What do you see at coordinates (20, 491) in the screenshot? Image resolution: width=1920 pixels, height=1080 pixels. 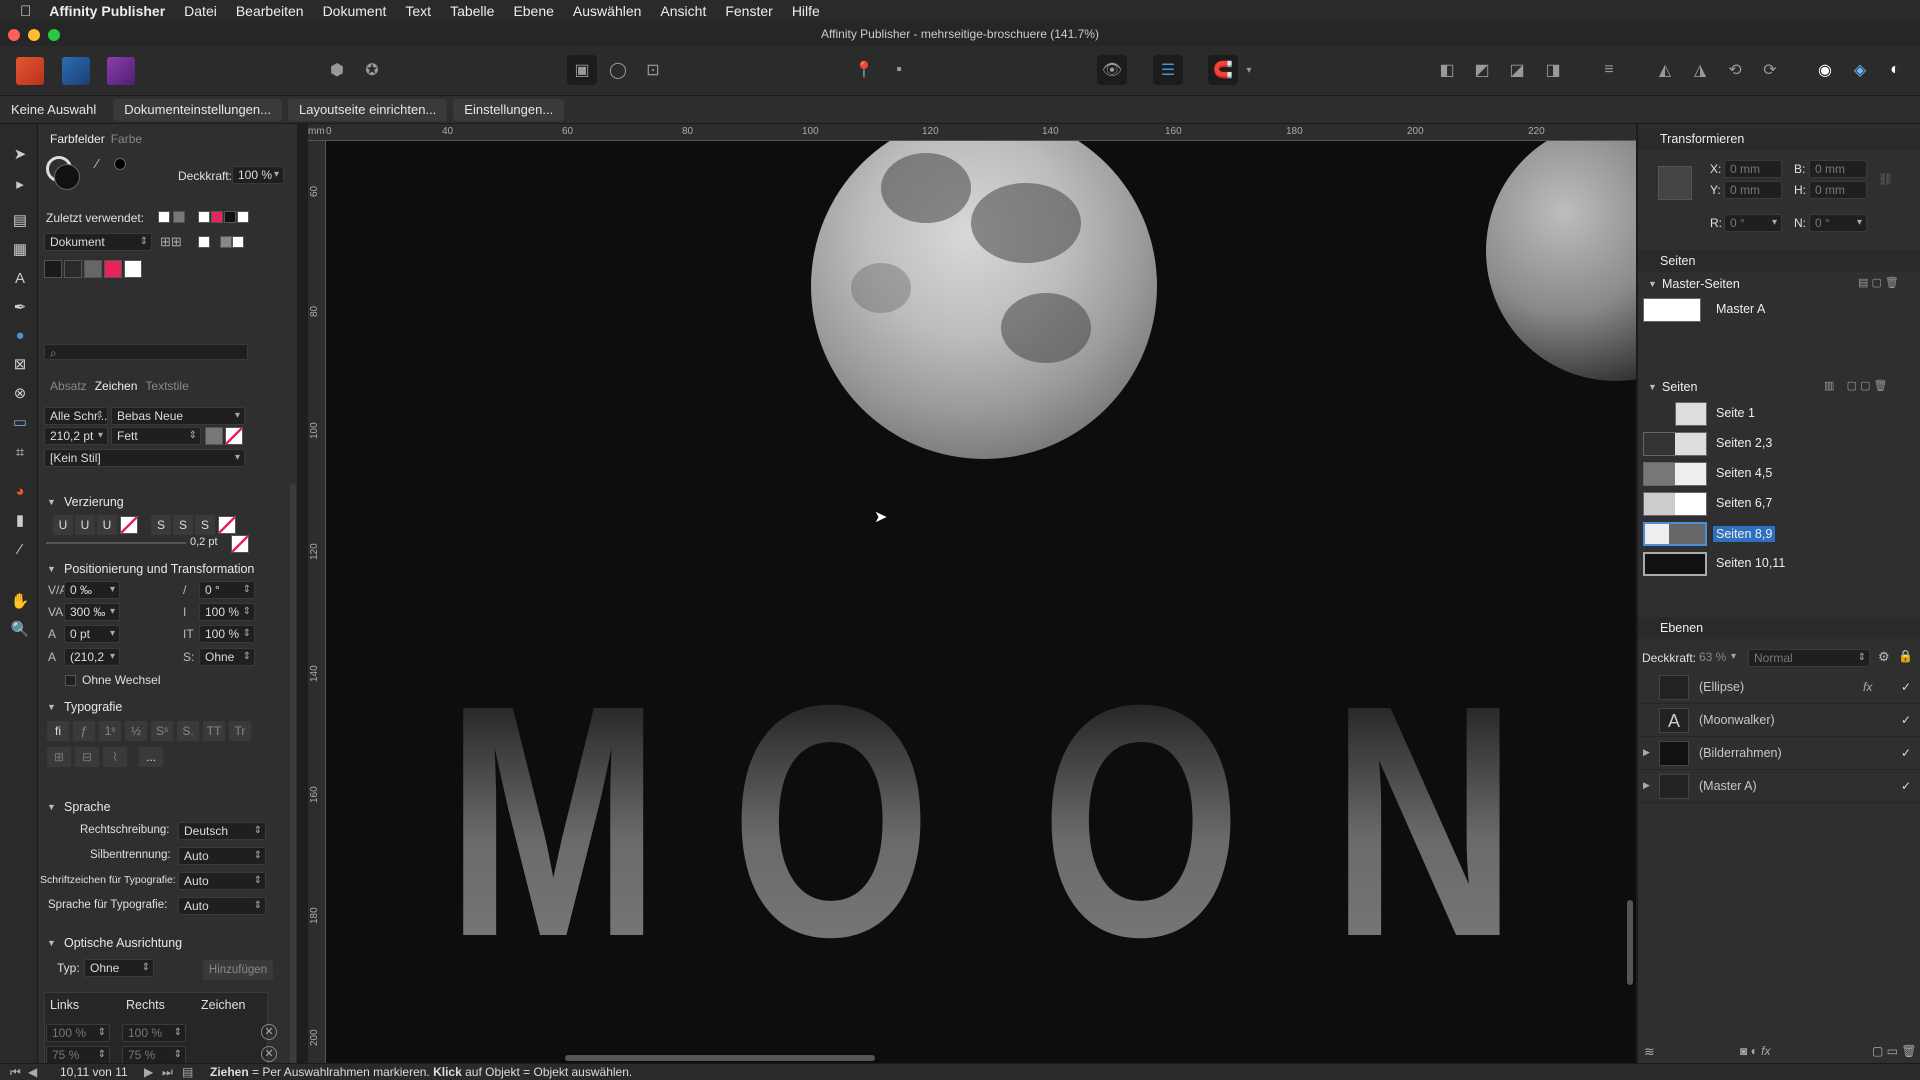 I see `color-picker-tool-icon: ◕` at bounding box center [20, 491].